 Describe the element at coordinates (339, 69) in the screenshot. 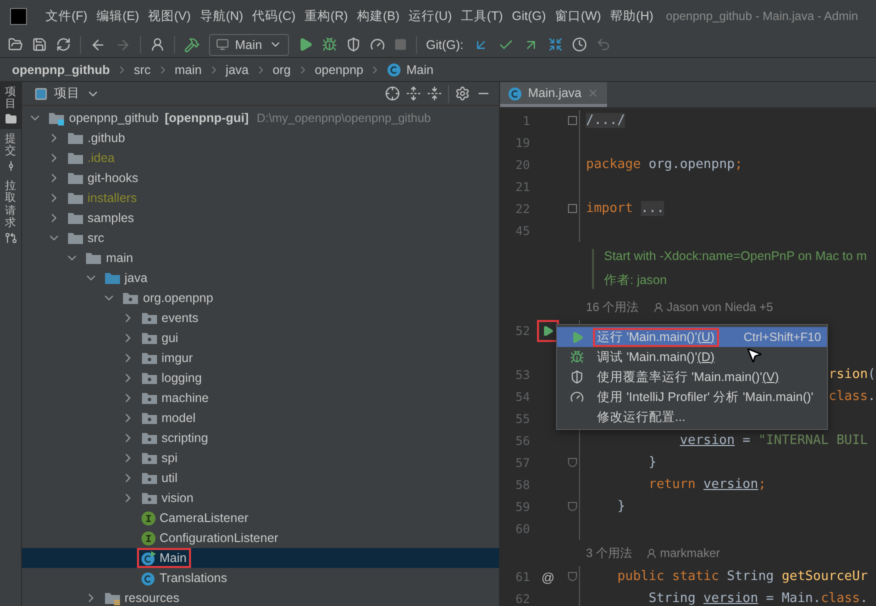

I see `breadcrumb-item: openpnp` at that location.